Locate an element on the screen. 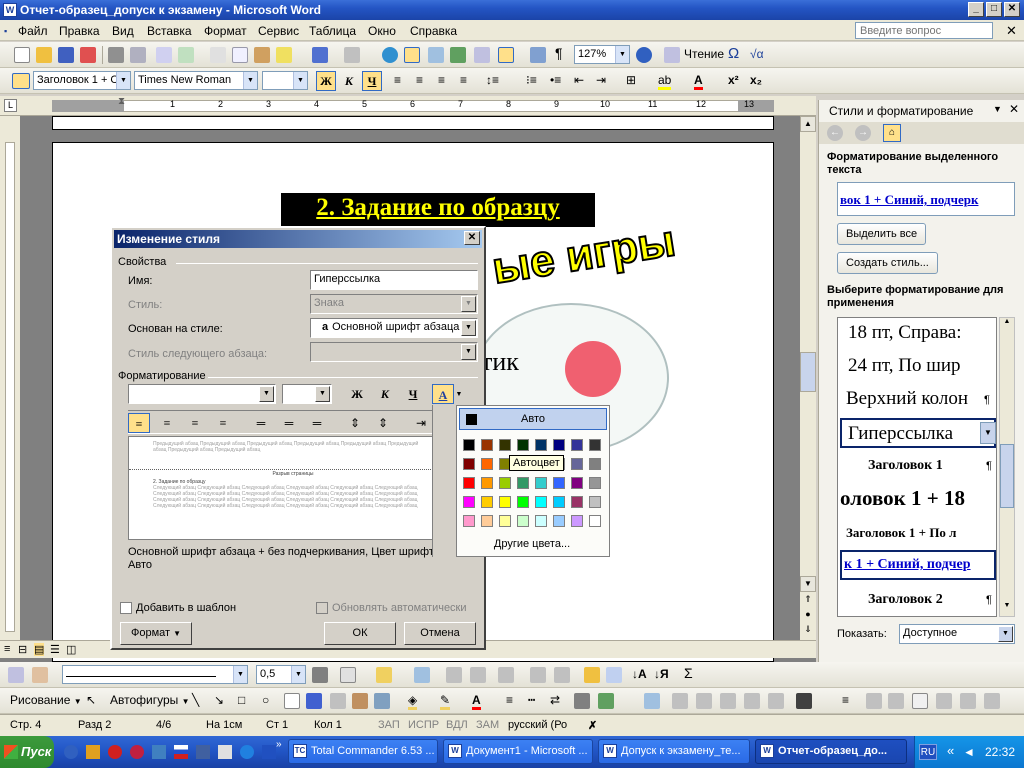  outline-view-icon: ☰ is located at coordinates (55, 649).